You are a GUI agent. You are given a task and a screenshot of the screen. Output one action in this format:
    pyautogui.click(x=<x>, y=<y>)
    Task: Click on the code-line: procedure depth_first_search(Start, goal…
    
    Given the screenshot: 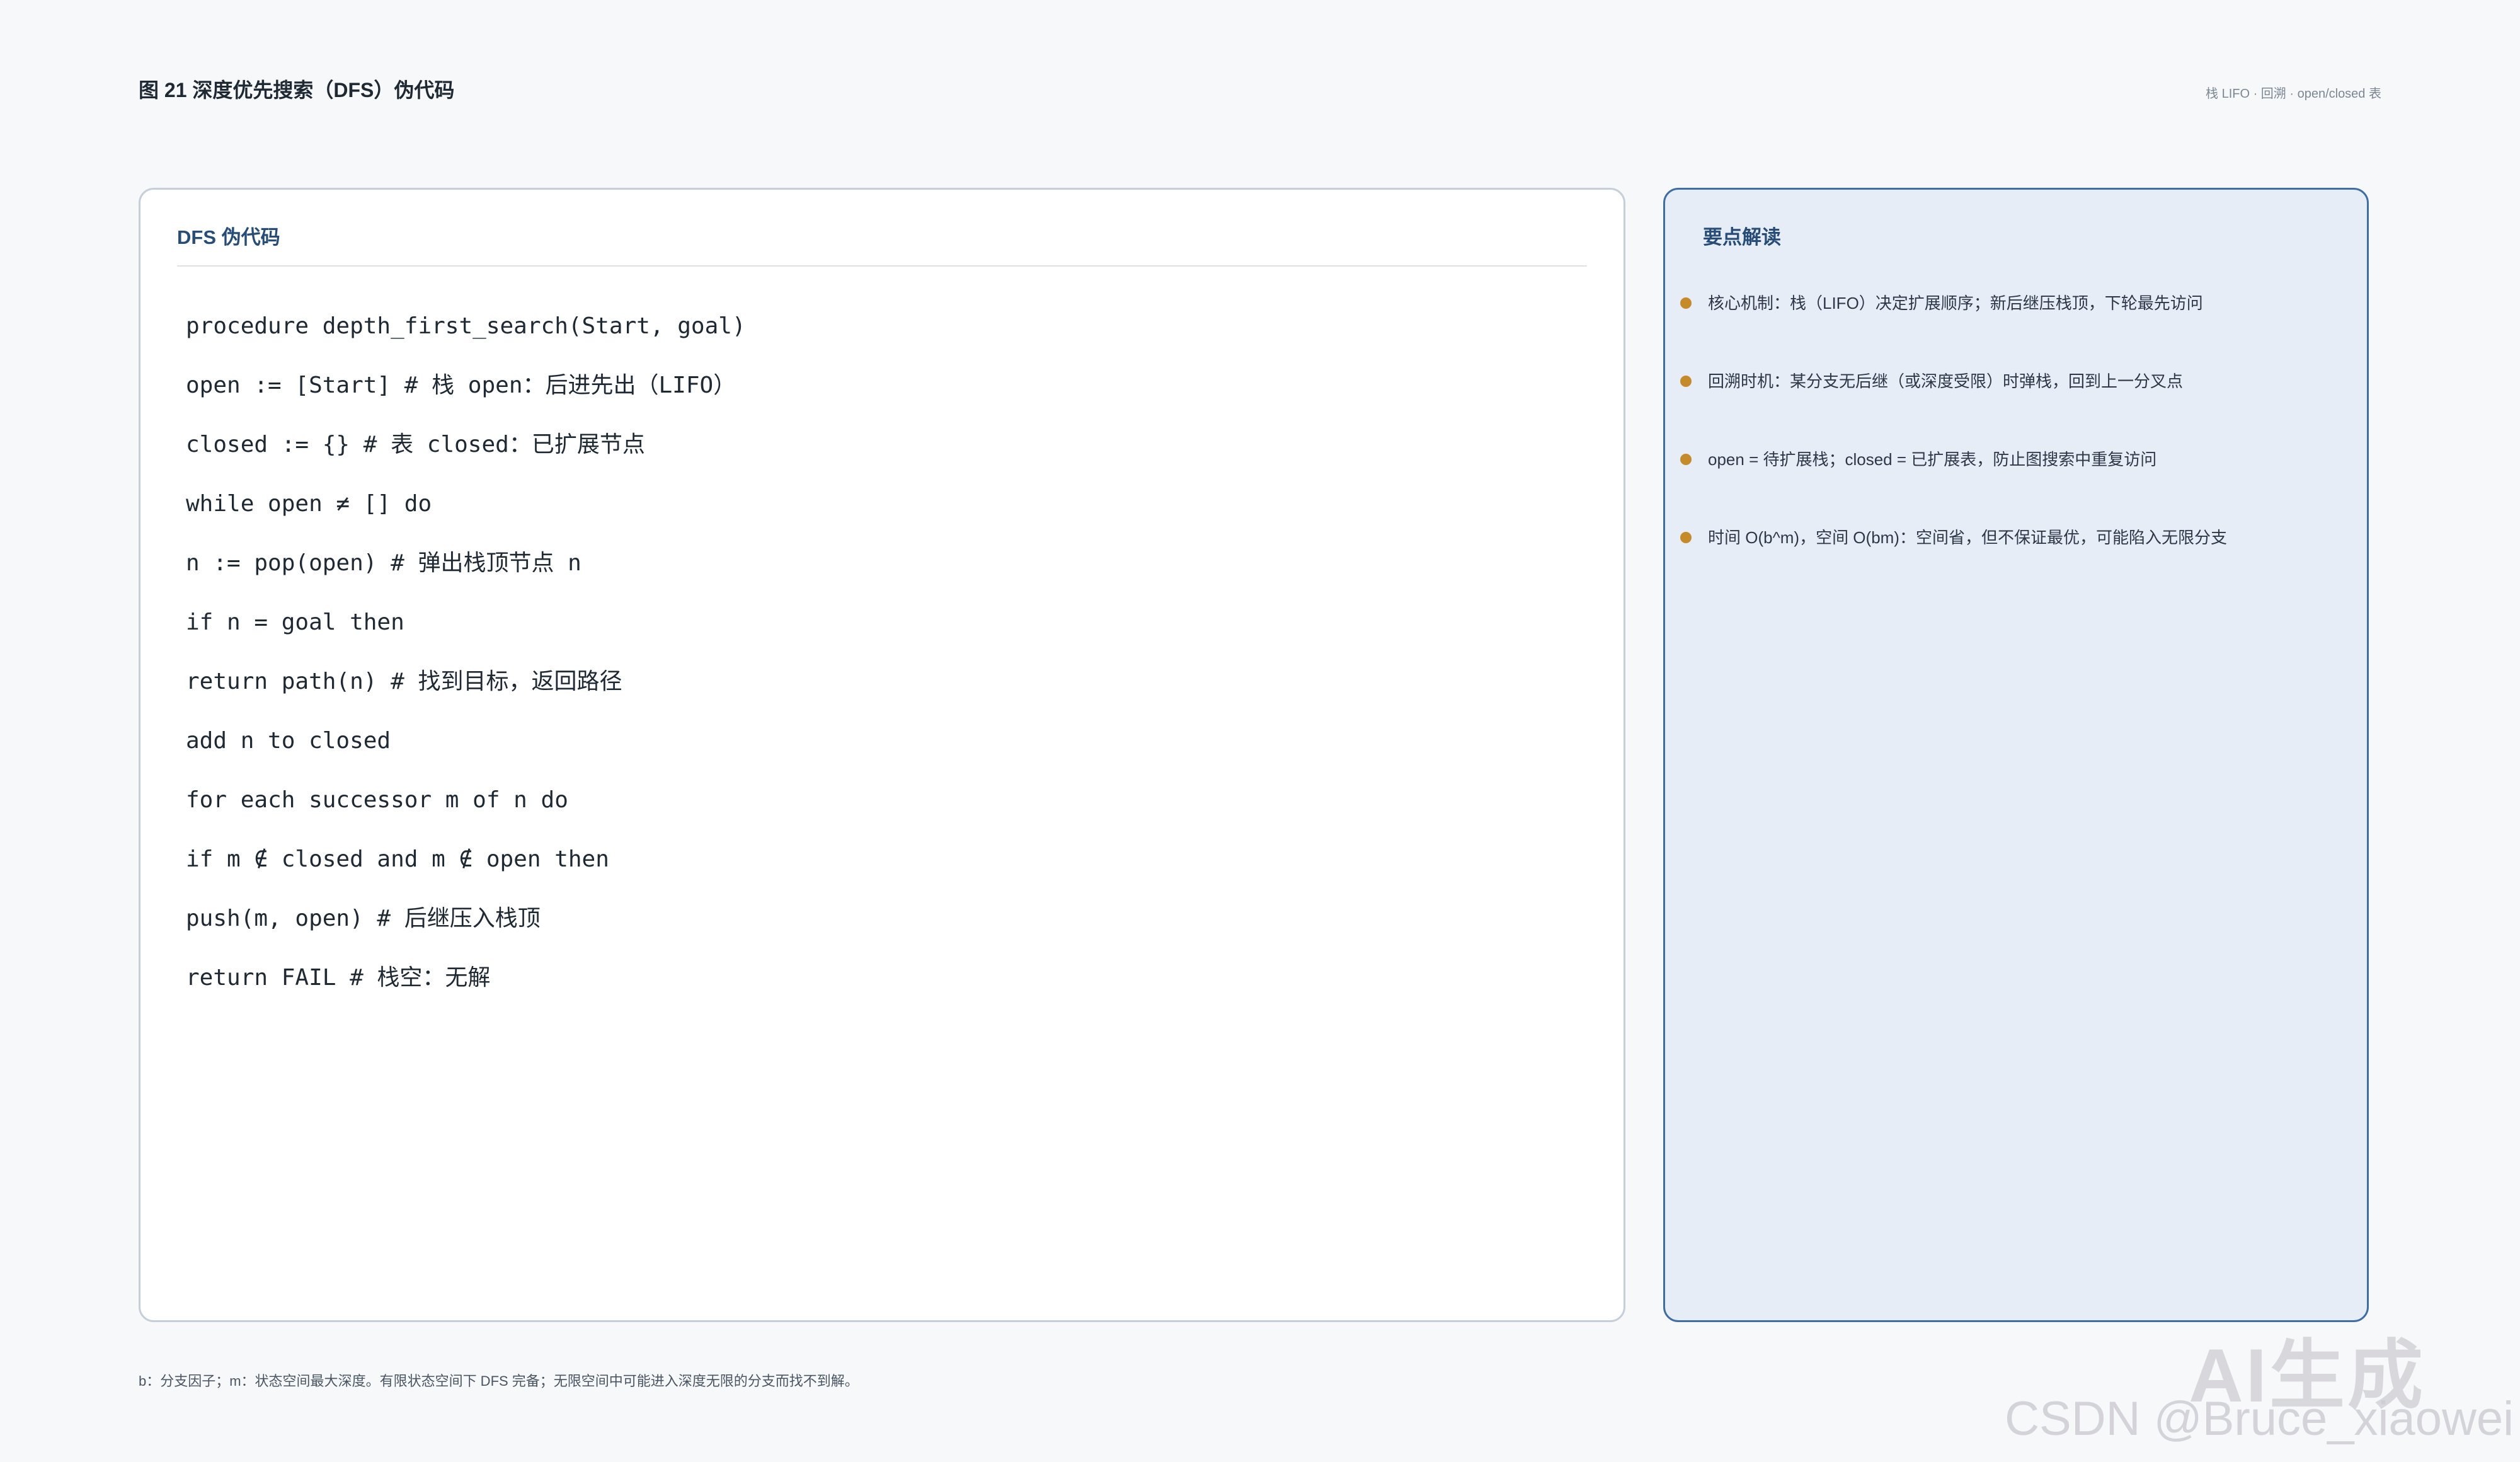 What is the action you would take?
    pyautogui.click(x=466, y=326)
    